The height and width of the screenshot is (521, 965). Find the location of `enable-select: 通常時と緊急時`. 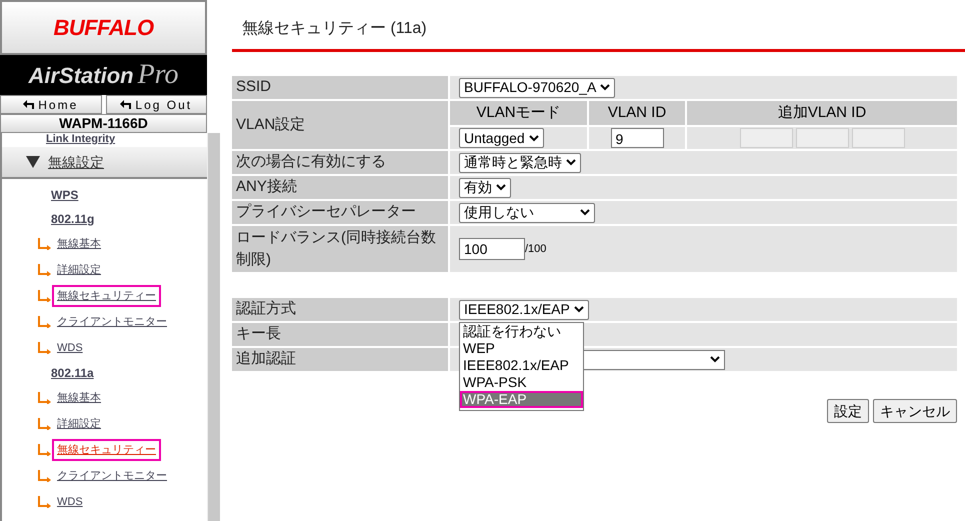

enable-select: 通常時と緊急時 is located at coordinates (520, 162).